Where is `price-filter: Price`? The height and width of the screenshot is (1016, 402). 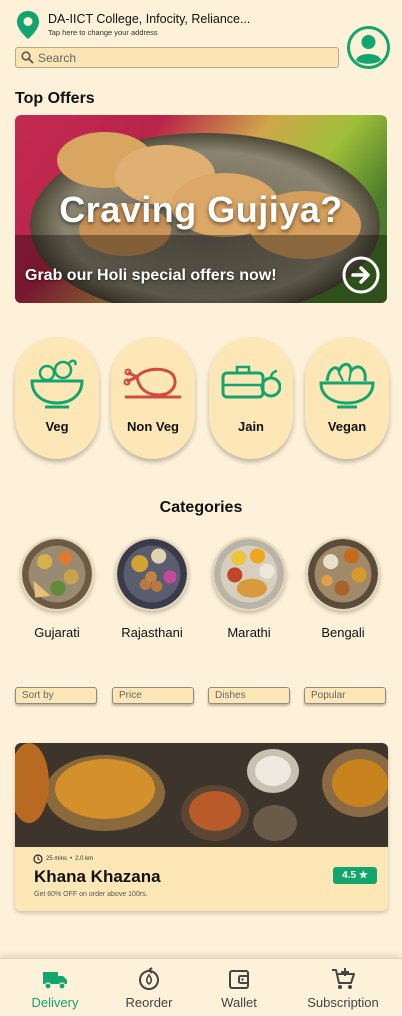 price-filter: Price is located at coordinates (153, 695).